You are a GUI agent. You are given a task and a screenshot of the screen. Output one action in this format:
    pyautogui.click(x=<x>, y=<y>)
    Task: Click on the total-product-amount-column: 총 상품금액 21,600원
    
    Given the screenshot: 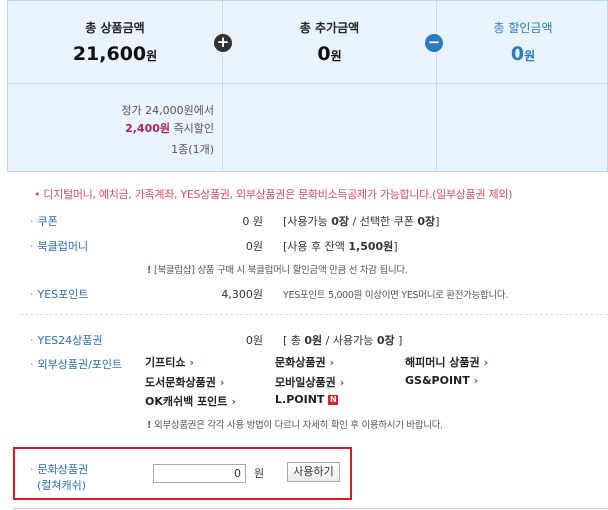 What is the action you would take?
    pyautogui.click(x=115, y=42)
    